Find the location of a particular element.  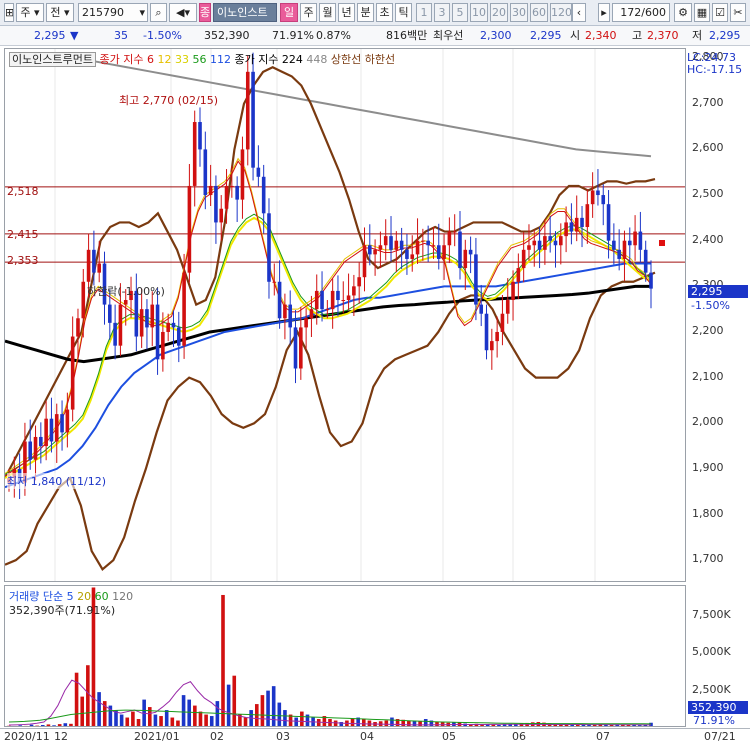

interval-button-30: 30 is located at coordinates (519, 12).